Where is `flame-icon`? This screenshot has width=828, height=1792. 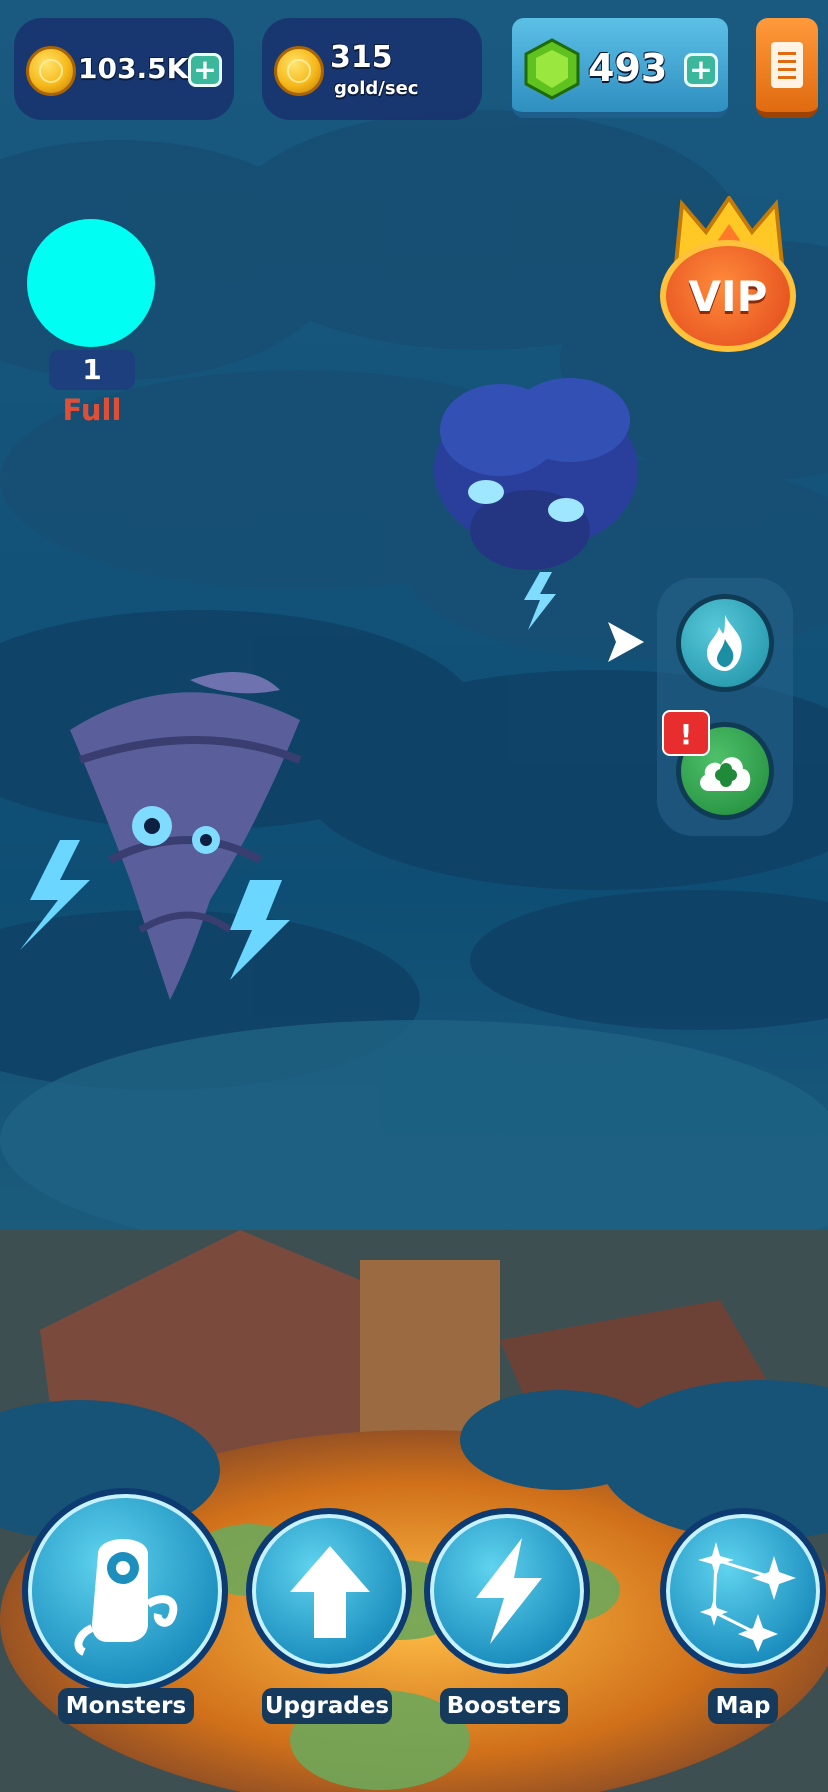 flame-icon is located at coordinates (724, 643).